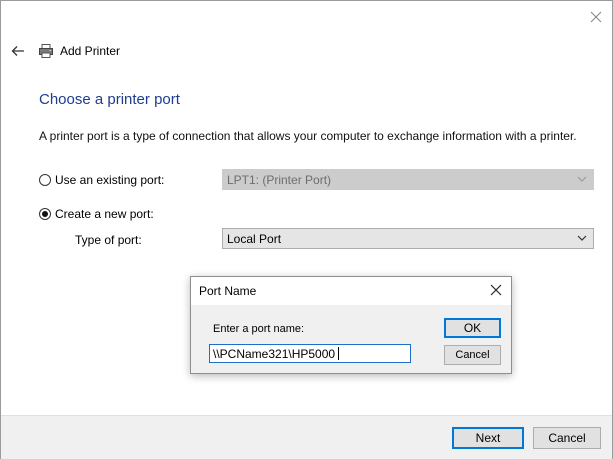 Image resolution: width=613 pixels, height=459 pixels. I want to click on wizard-footer: Next Cancel, so click(306, 437).